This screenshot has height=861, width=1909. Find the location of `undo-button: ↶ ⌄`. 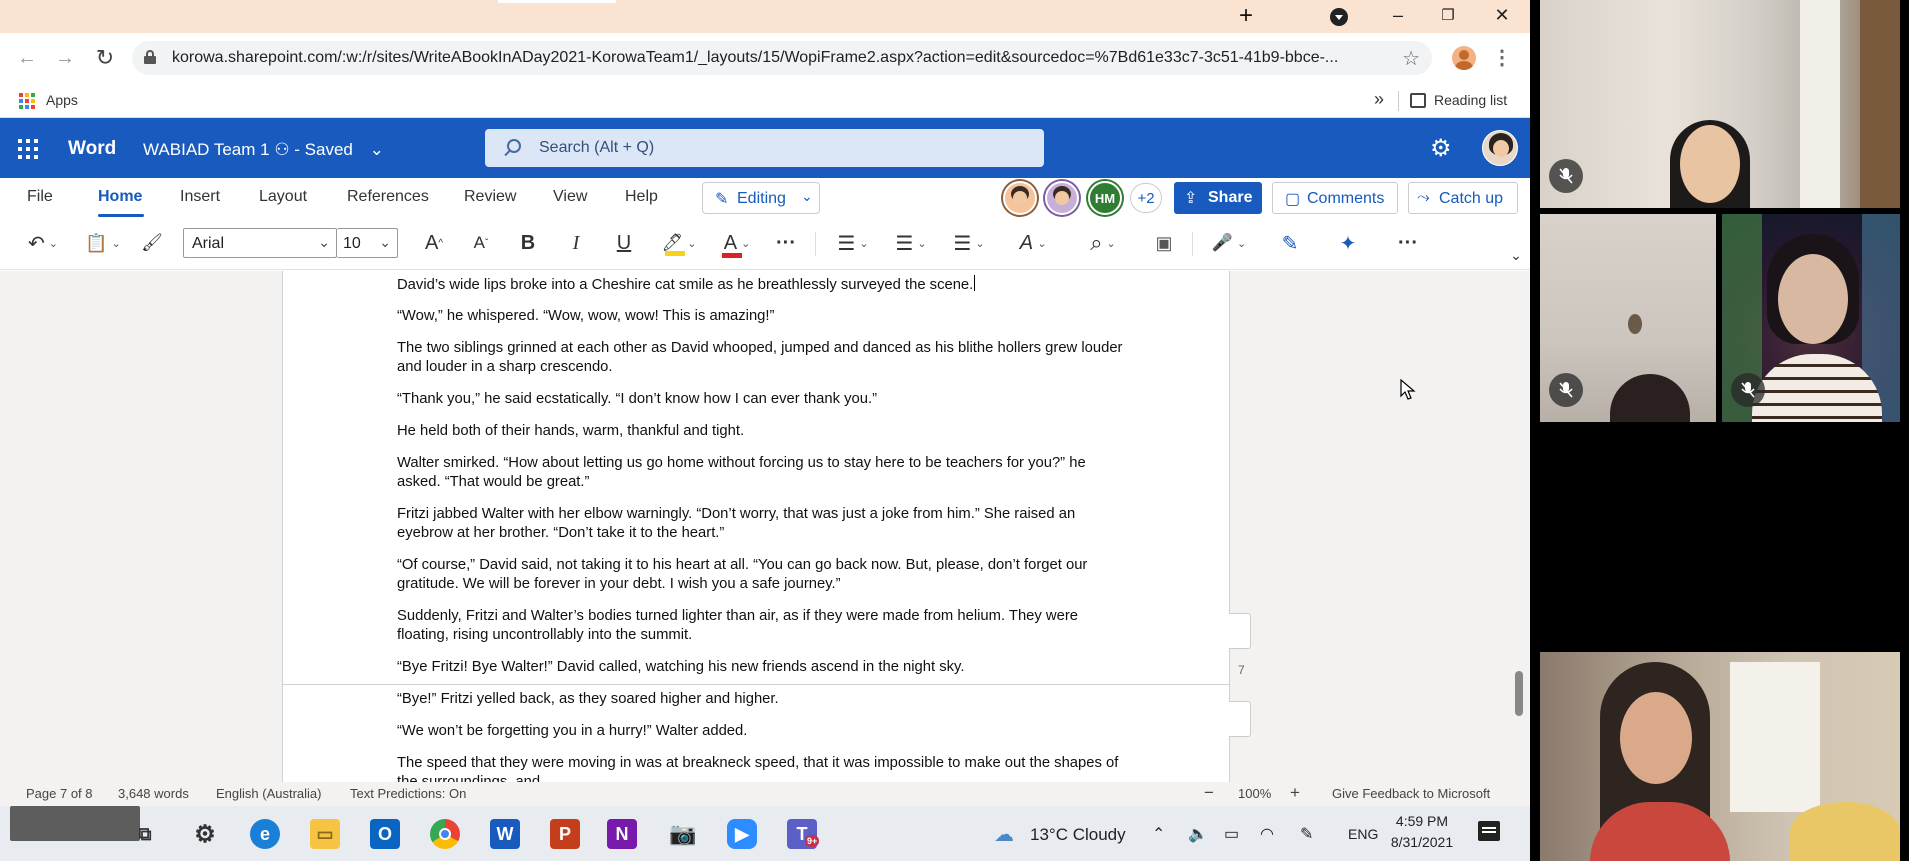

undo-button: ↶ ⌄ is located at coordinates (43, 243).